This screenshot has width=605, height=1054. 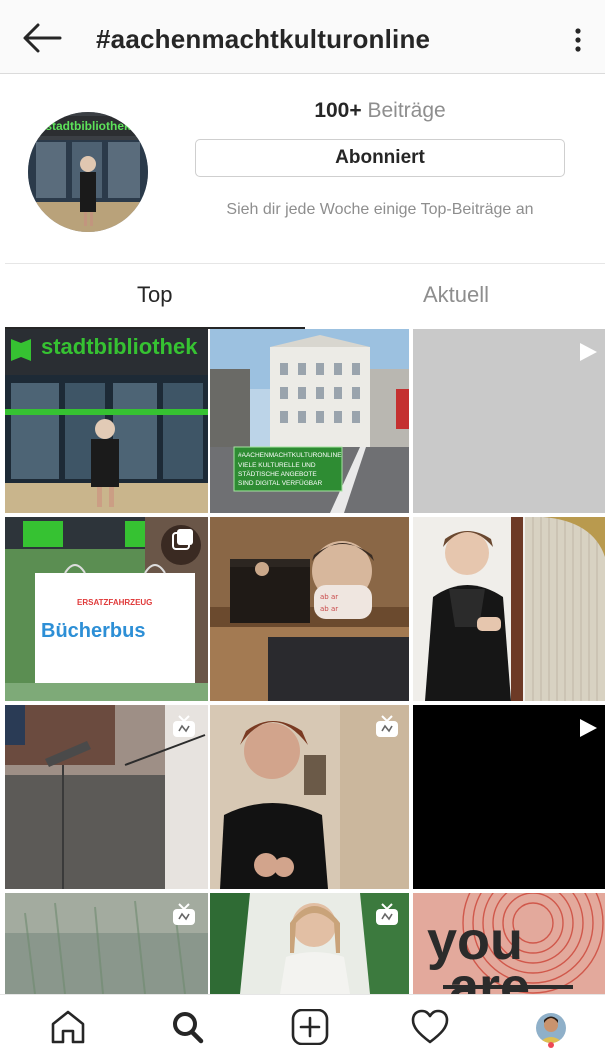 What do you see at coordinates (88, 172) in the screenshot?
I see `hashtag-avatar: stadtbibliothek` at bounding box center [88, 172].